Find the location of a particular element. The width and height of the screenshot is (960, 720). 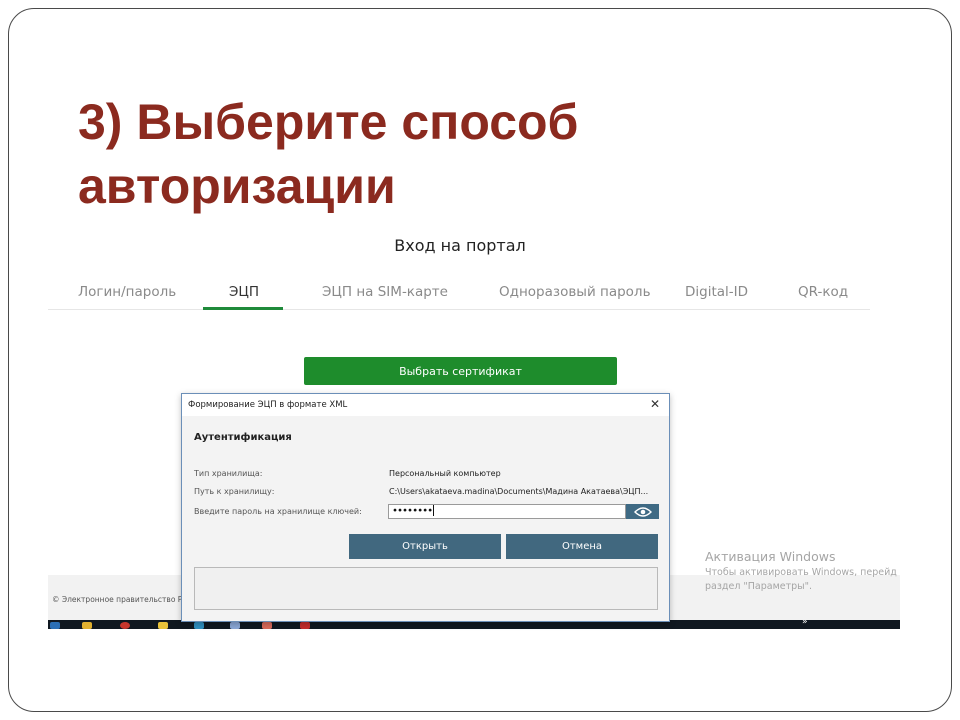

select-certificate-button: Выбрать сертификат is located at coordinates (460, 371).